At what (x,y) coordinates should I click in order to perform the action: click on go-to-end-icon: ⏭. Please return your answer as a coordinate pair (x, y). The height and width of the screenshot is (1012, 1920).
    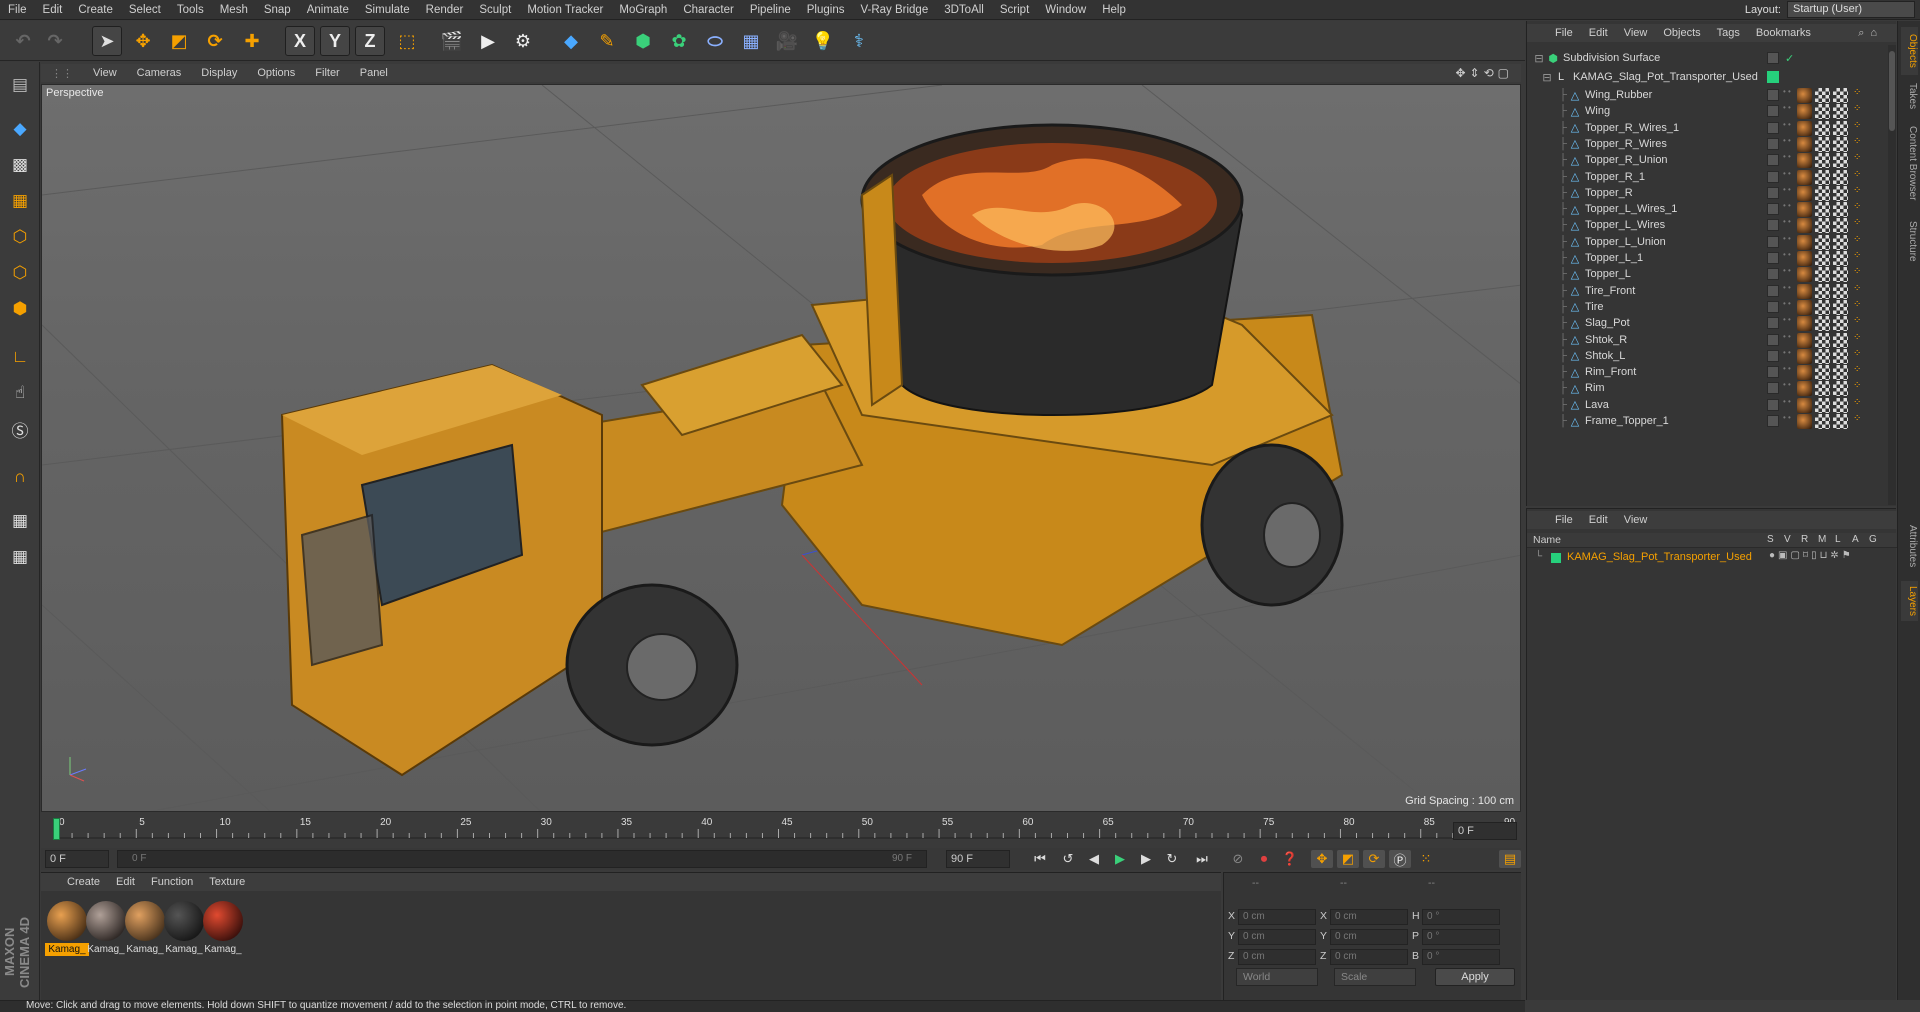
    Looking at the image, I should click on (1202, 859).